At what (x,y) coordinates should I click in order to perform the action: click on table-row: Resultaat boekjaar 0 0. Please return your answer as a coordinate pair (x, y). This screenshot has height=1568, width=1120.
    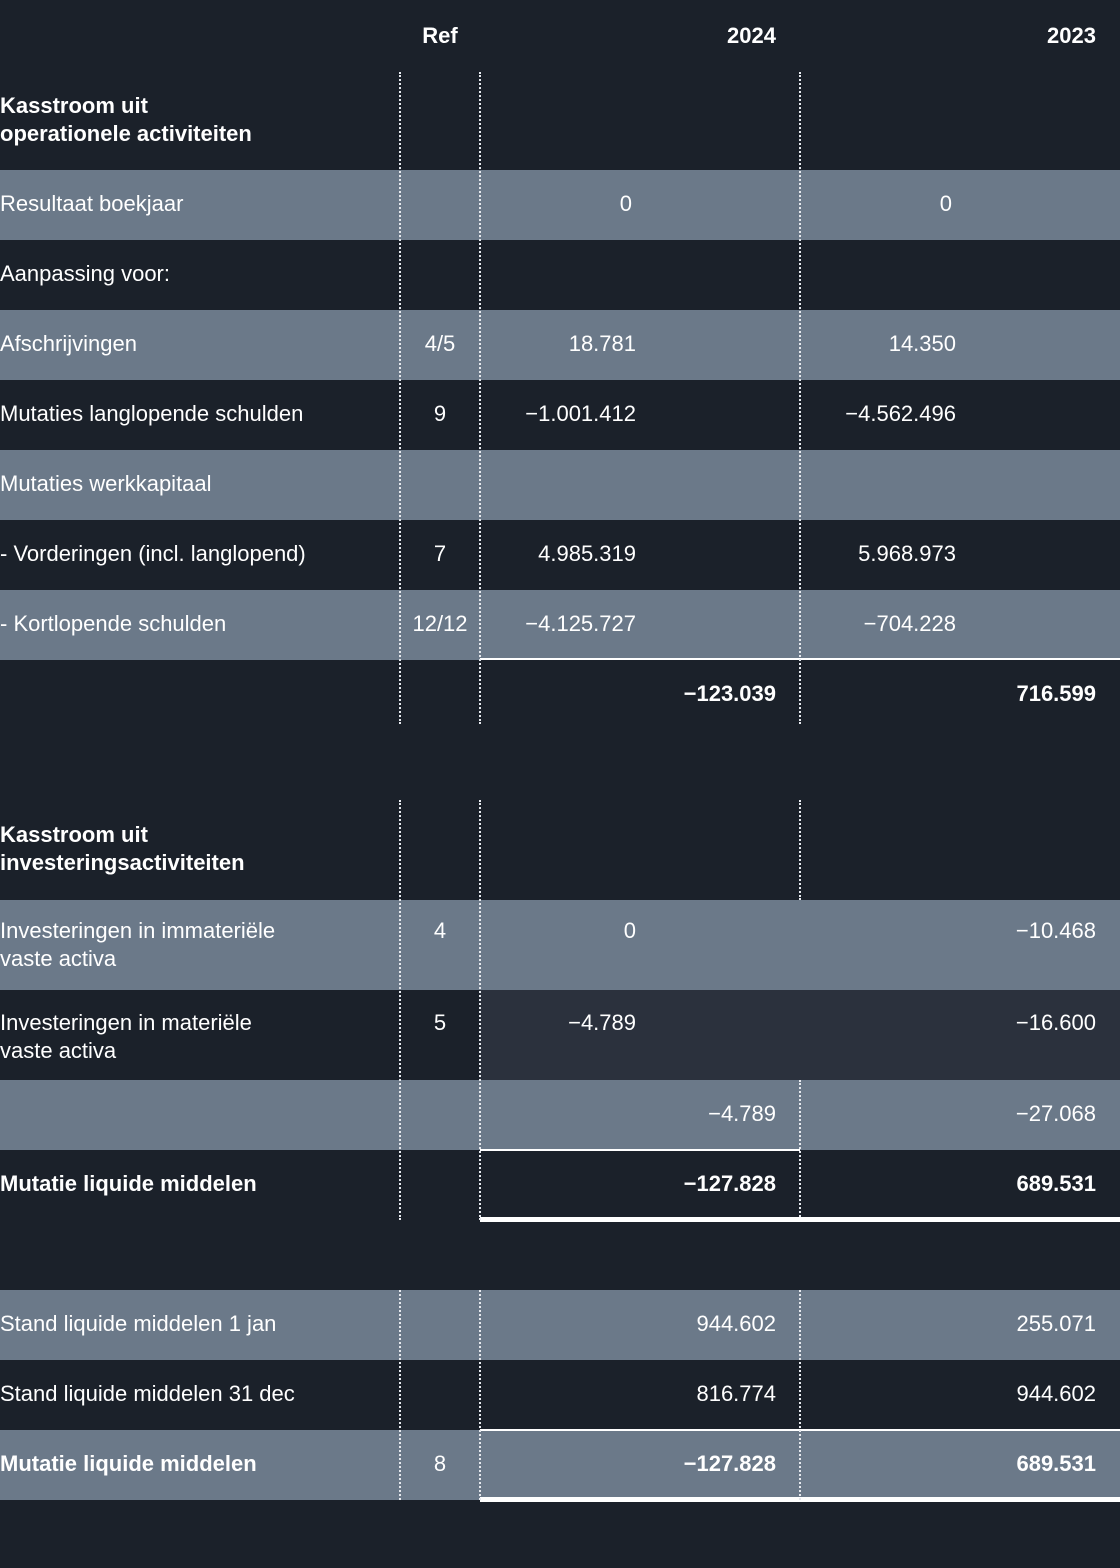
    Looking at the image, I should click on (560, 205).